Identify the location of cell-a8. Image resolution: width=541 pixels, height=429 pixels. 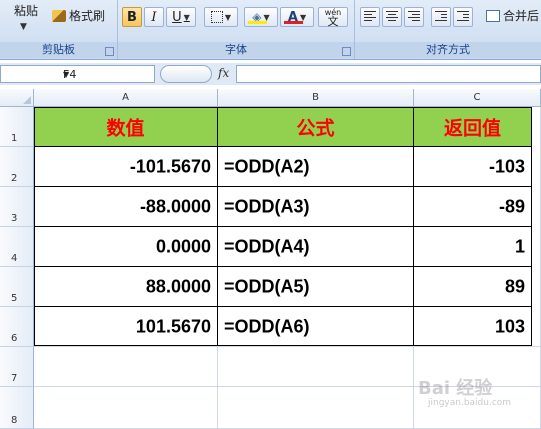
(126, 408).